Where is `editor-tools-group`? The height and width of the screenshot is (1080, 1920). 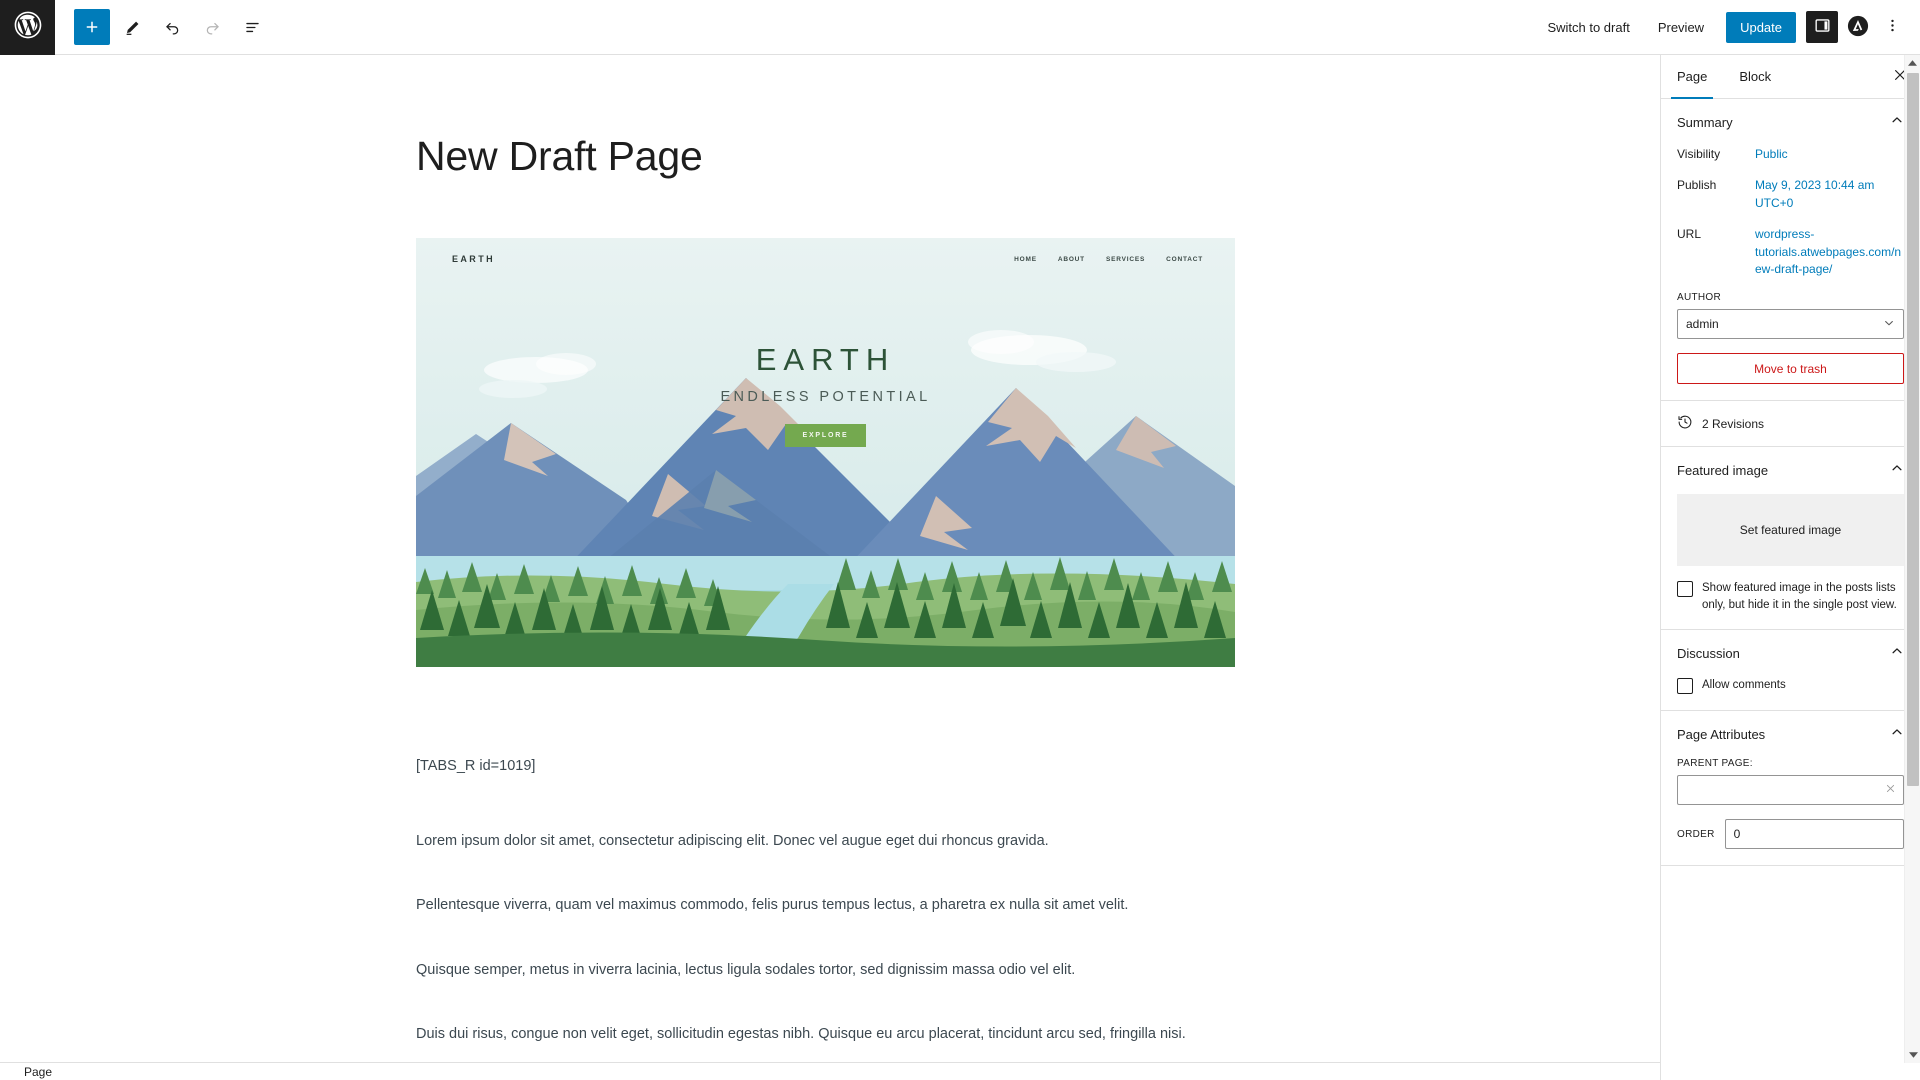
editor-tools-group is located at coordinates (162, 27).